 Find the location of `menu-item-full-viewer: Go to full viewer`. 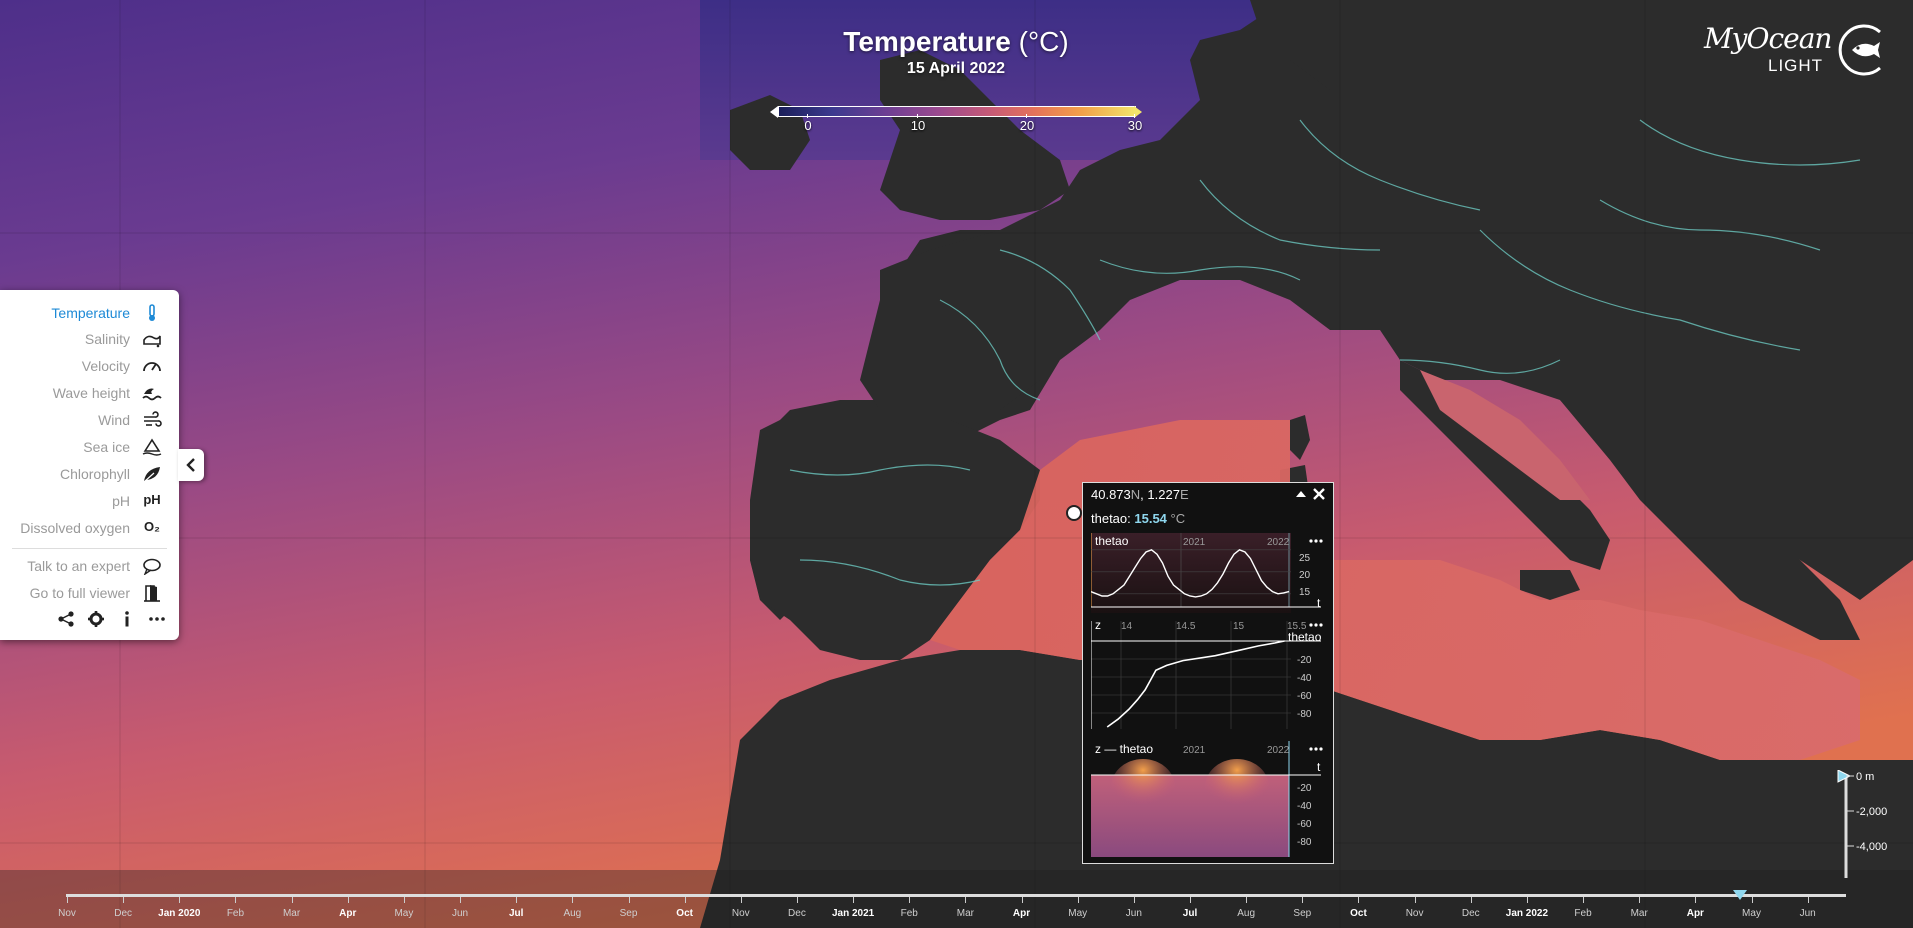

menu-item-full-viewer: Go to full viewer is located at coordinates (86, 593).